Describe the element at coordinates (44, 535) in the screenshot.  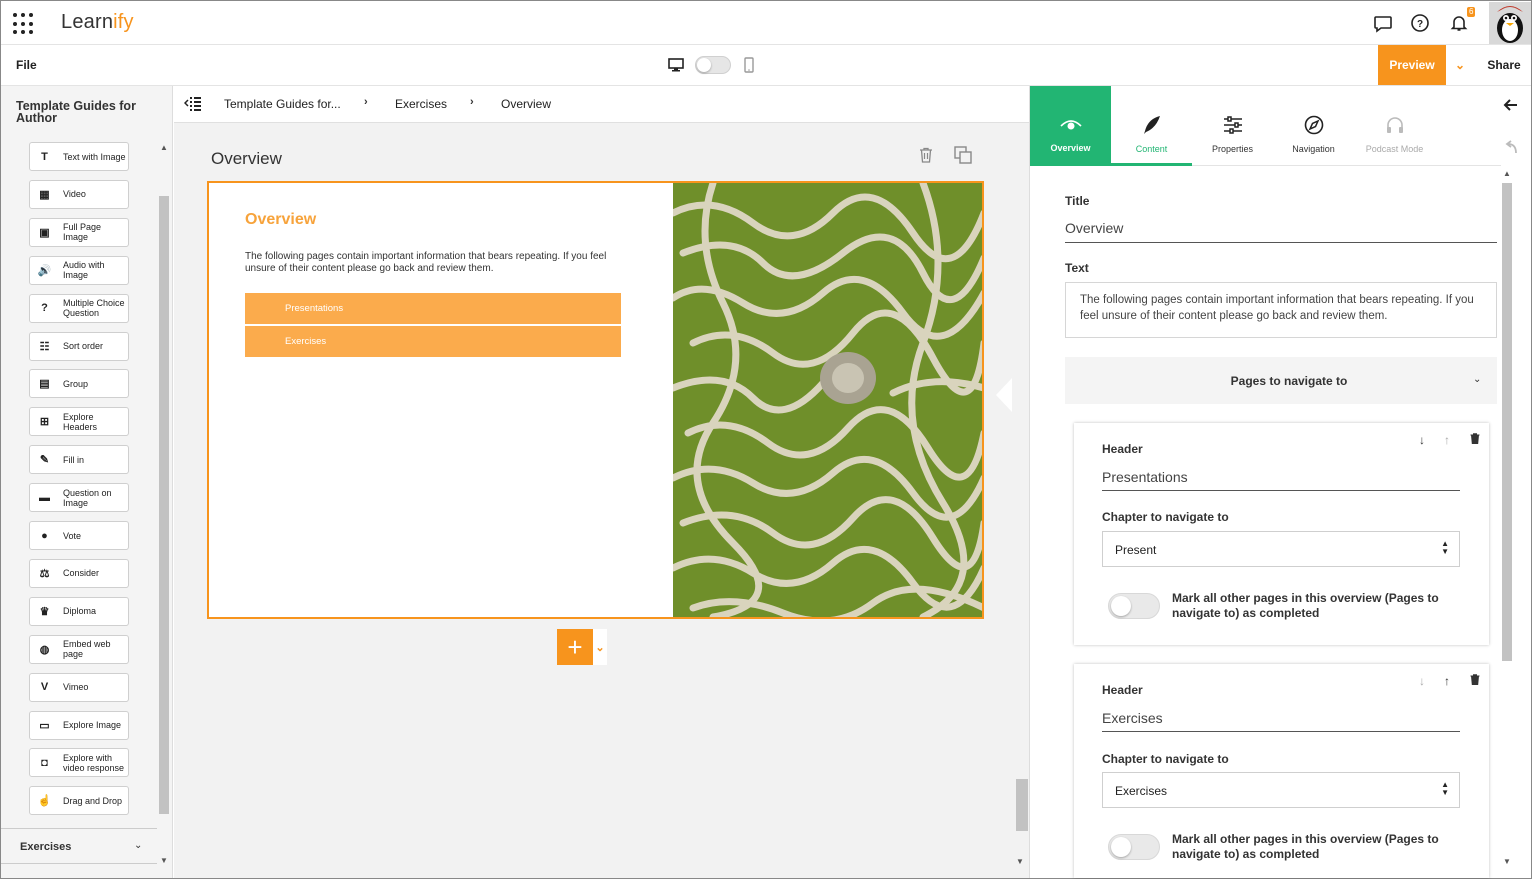
I see `vote-icon: ●` at that location.